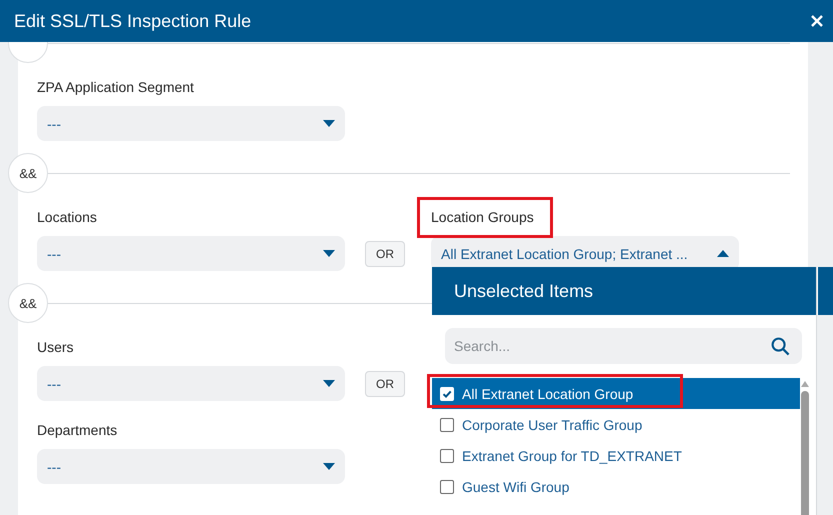 Image resolution: width=833 pixels, height=515 pixels. What do you see at coordinates (780, 346) in the screenshot?
I see `search-icon` at bounding box center [780, 346].